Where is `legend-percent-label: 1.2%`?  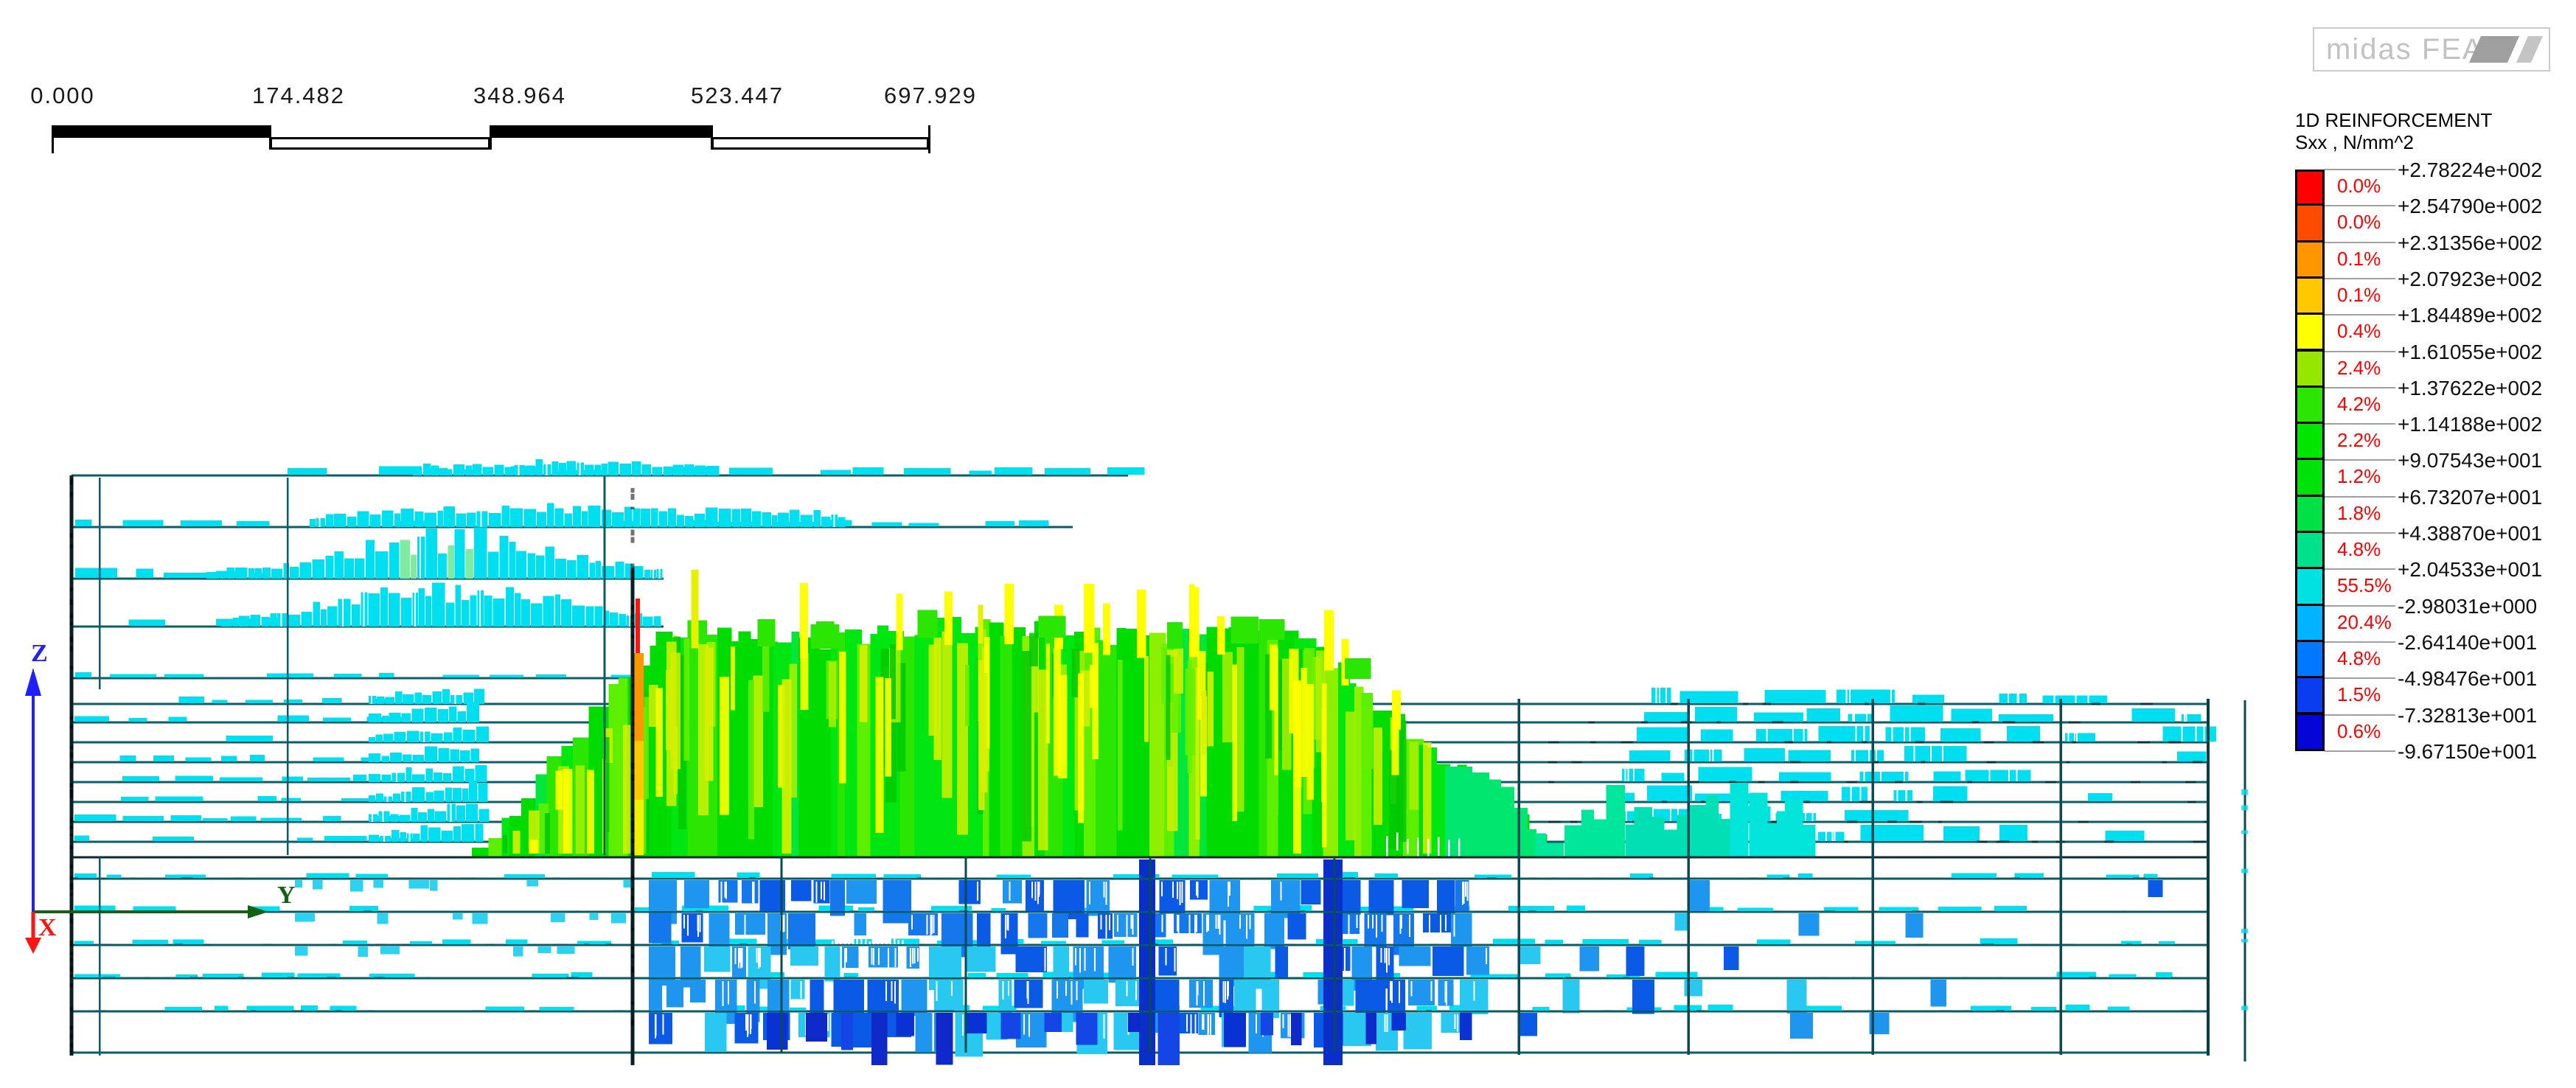
legend-percent-label: 1.2% is located at coordinates (2359, 476).